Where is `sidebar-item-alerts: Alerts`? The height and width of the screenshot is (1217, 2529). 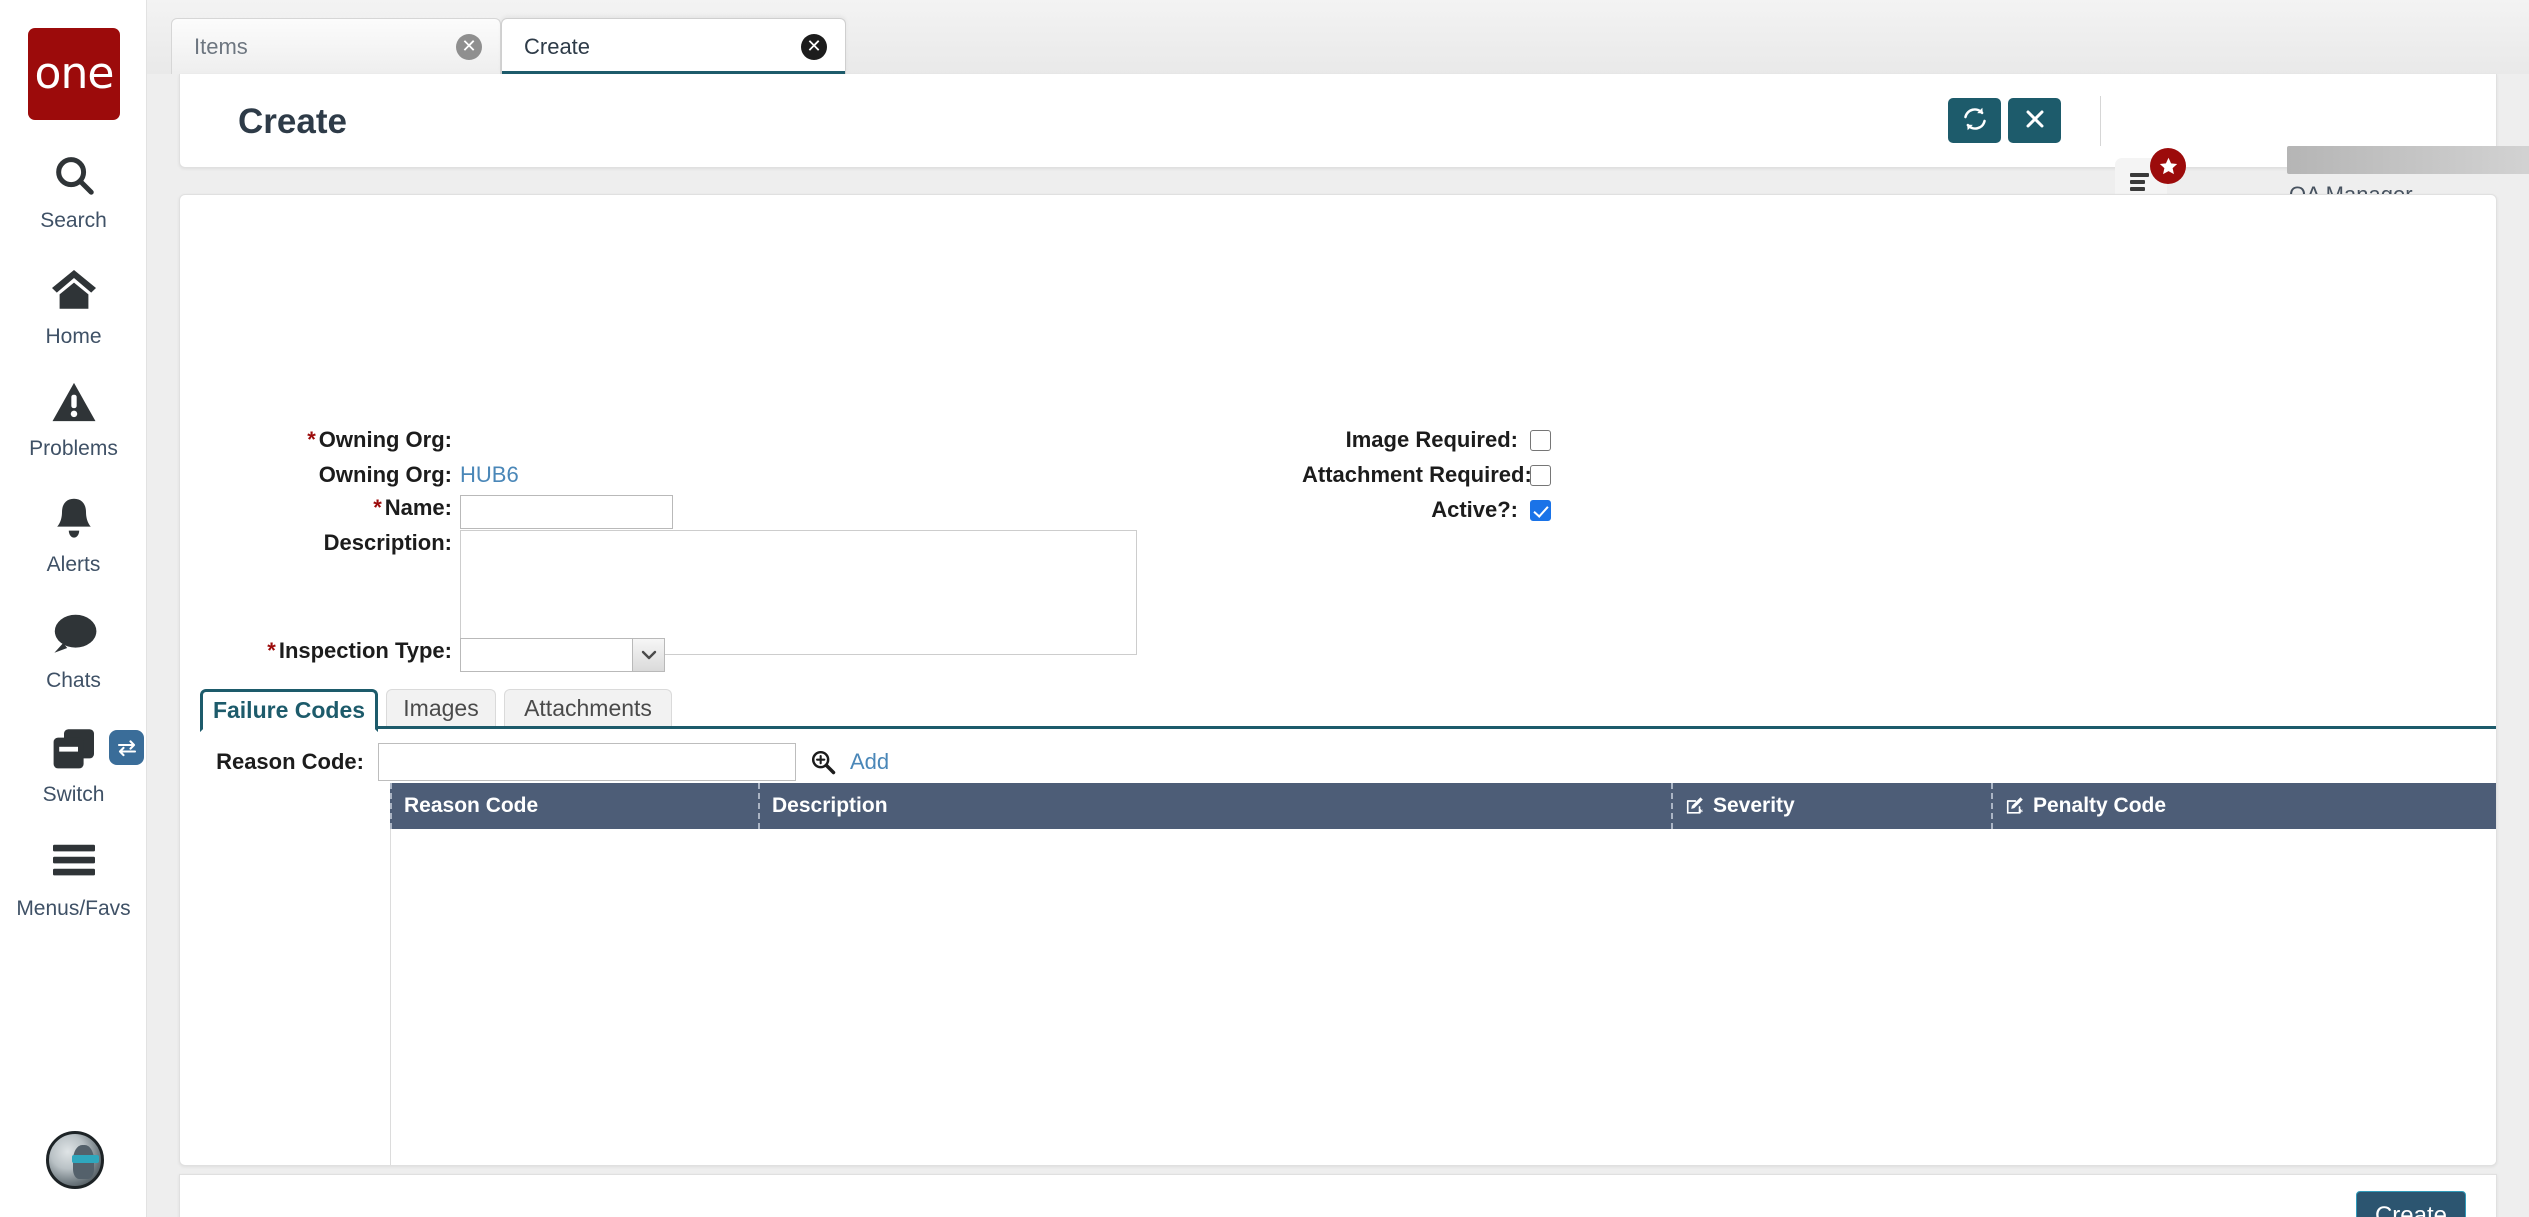
sidebar-item-alerts: Alerts is located at coordinates (73, 536).